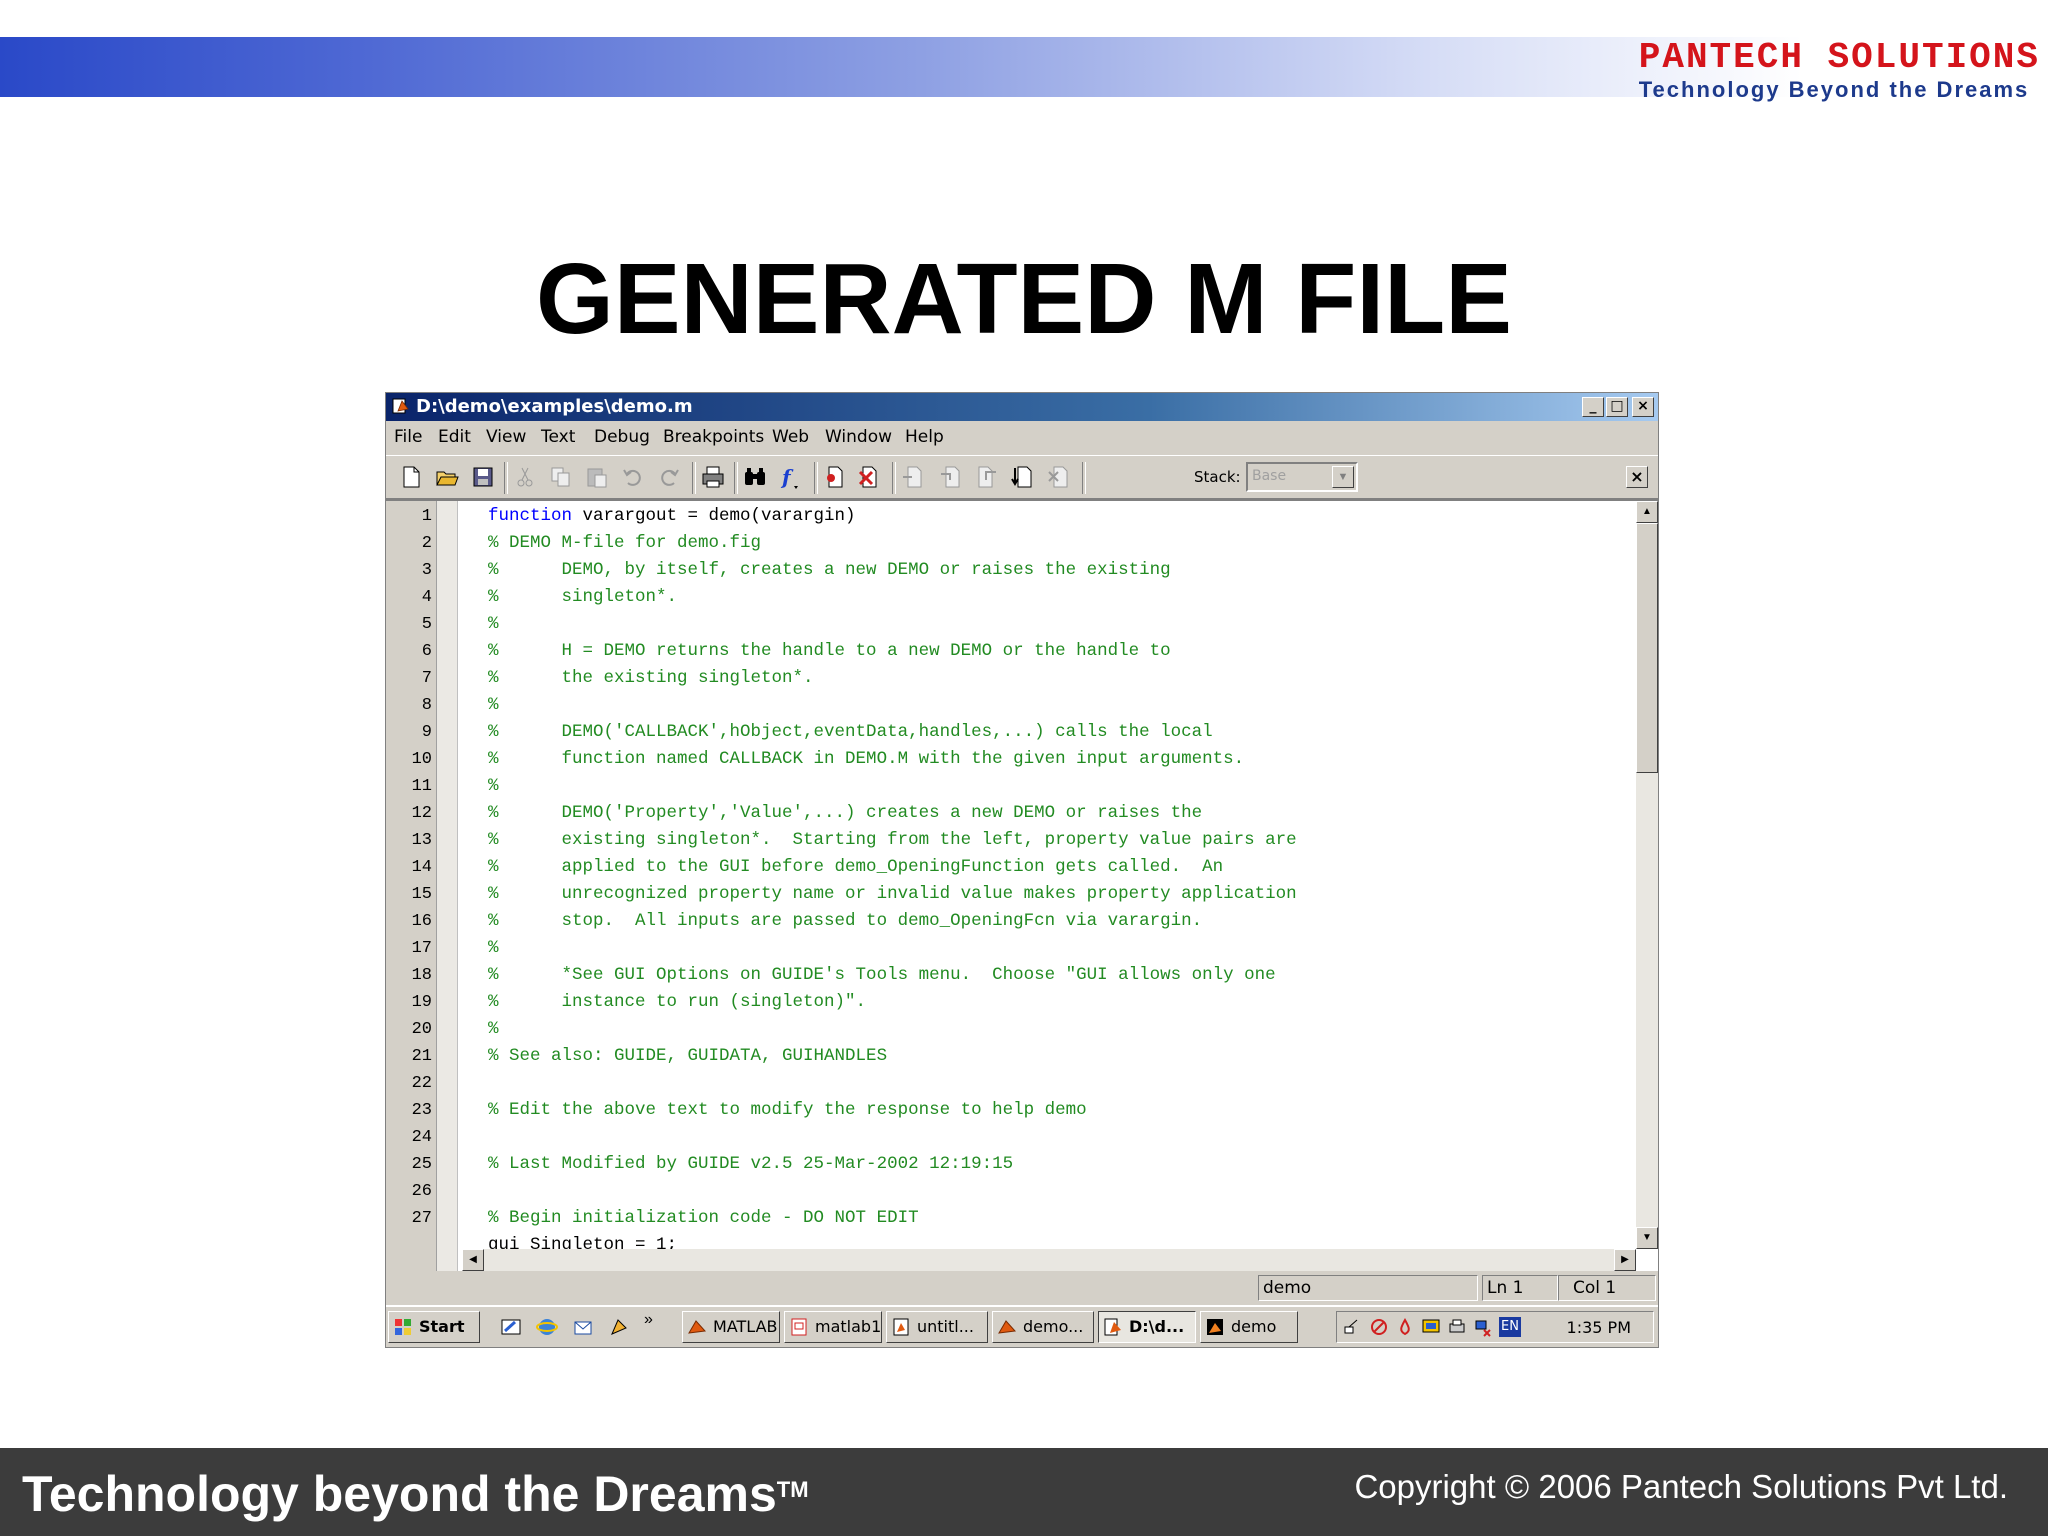  I want to click on network-icon, so click(1353, 1327).